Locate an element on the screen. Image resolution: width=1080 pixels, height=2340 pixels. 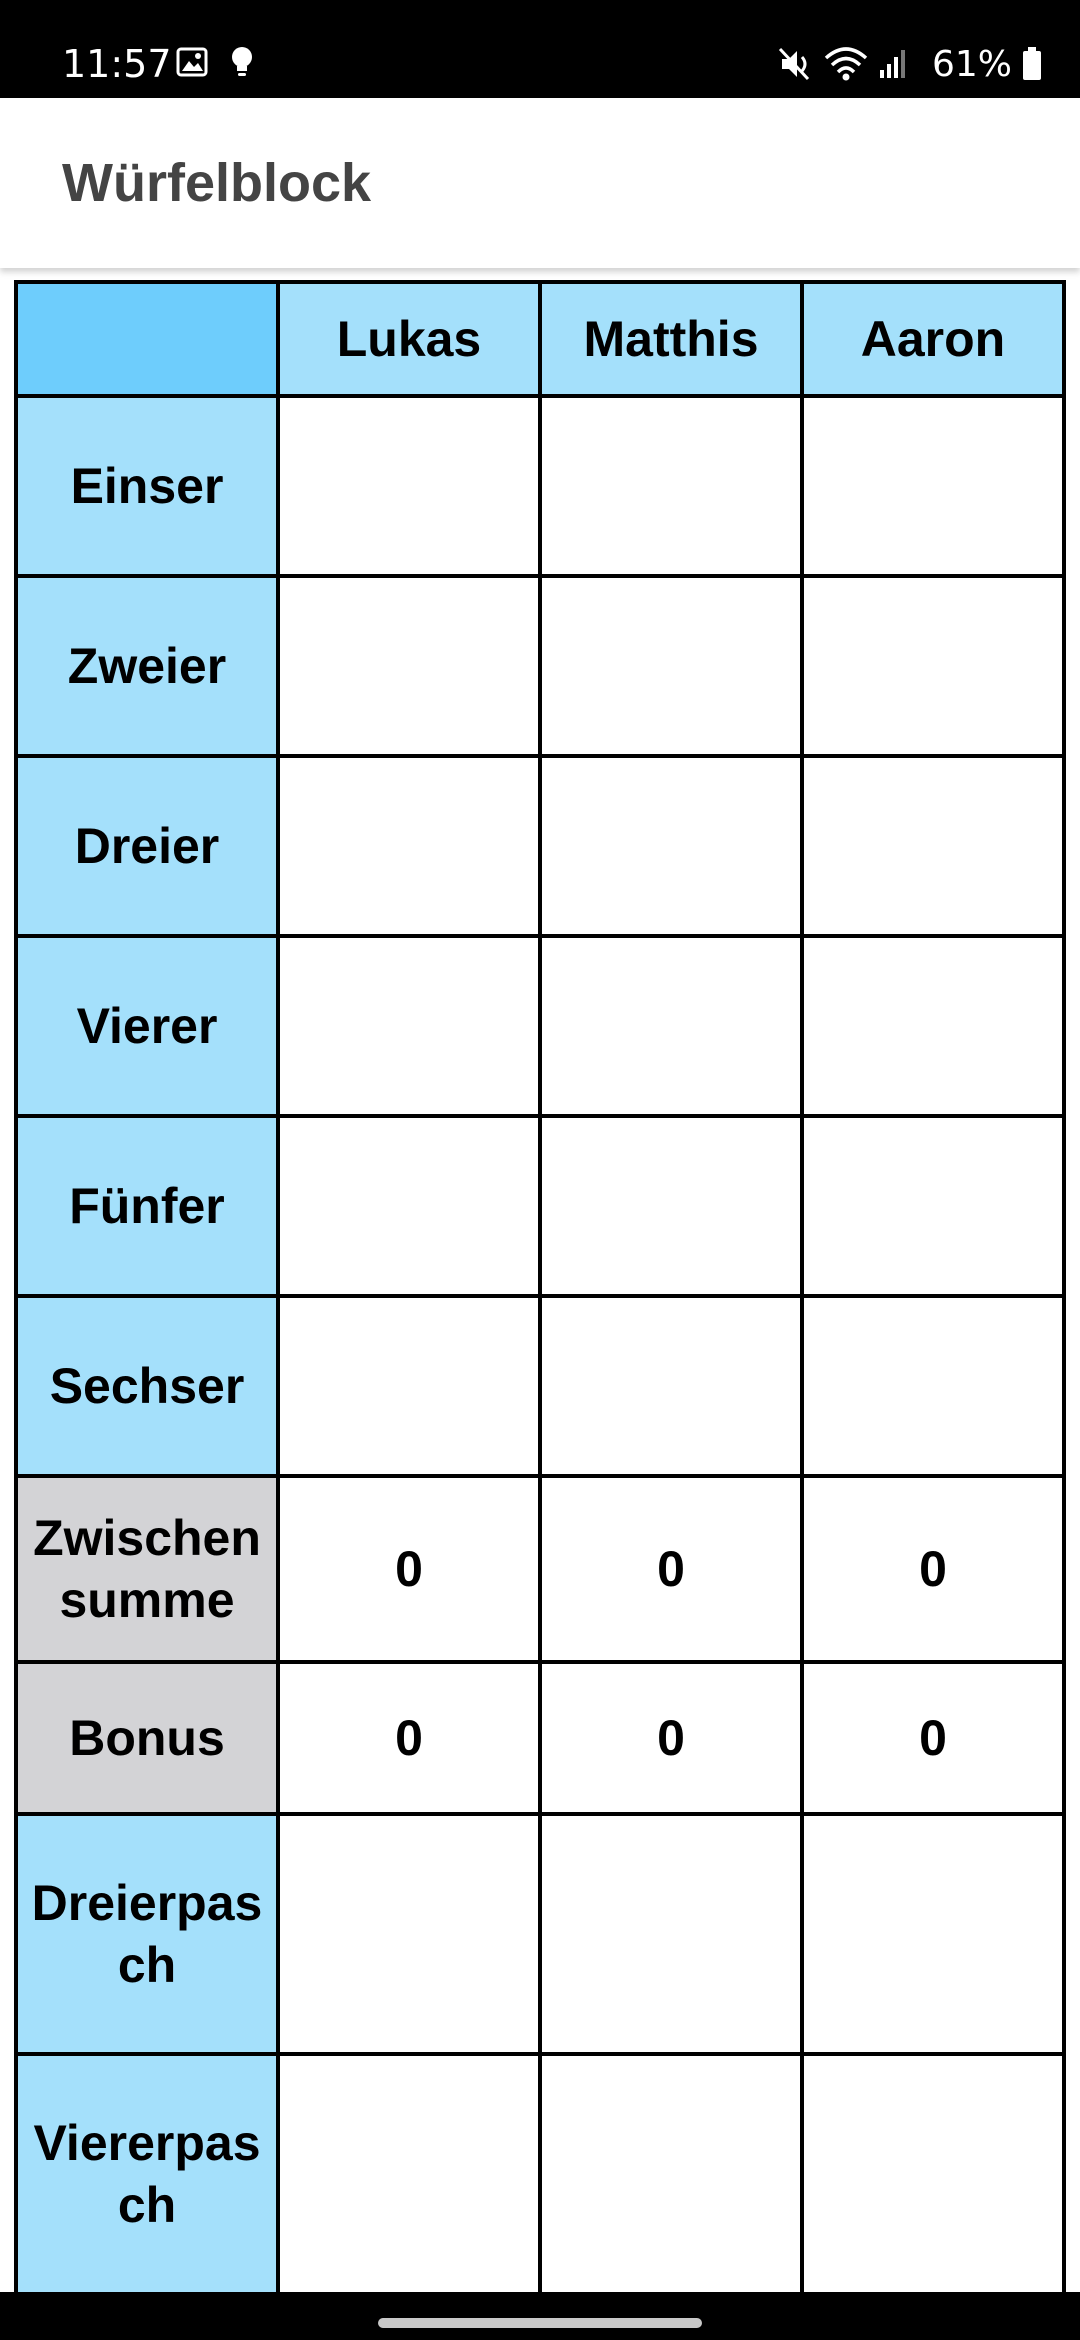
row-label-dreierpasch: Dreierpas ch is located at coordinates (147, 1934).